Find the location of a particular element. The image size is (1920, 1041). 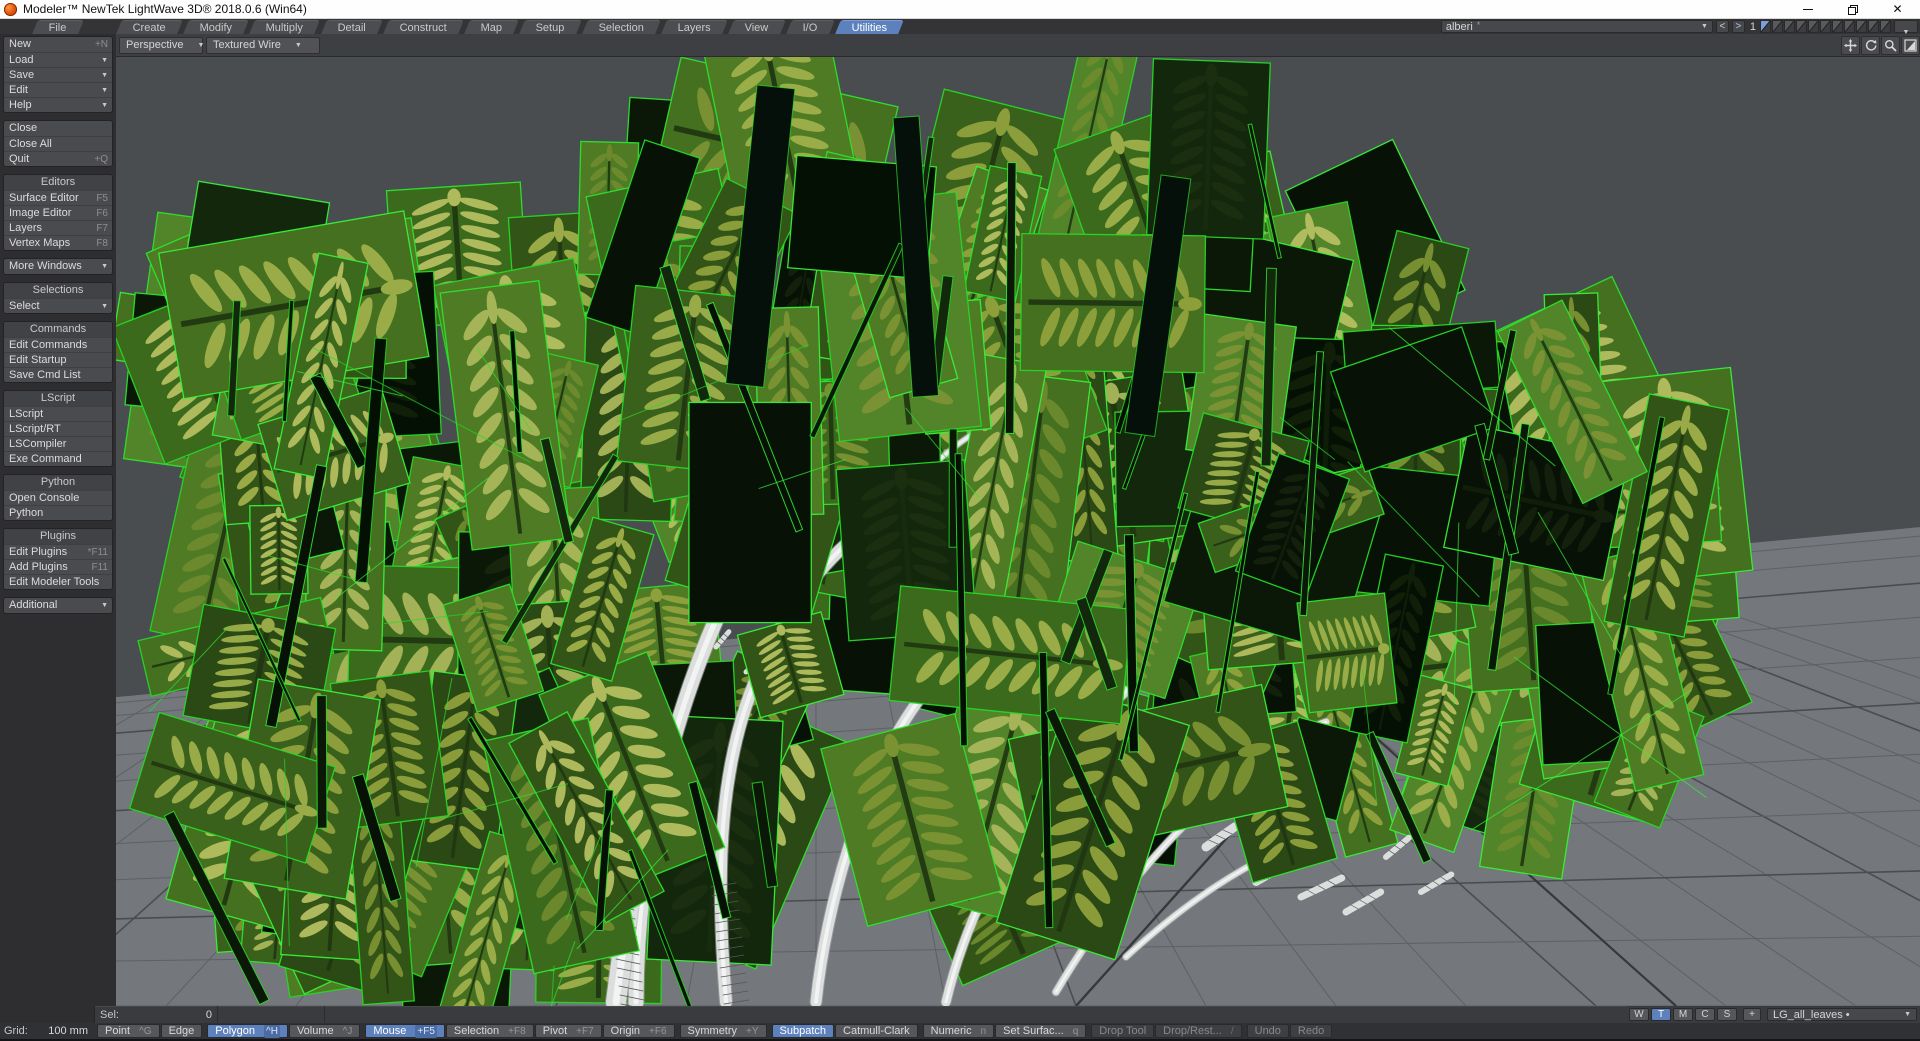

minimize-icon is located at coordinates (1807, 9).